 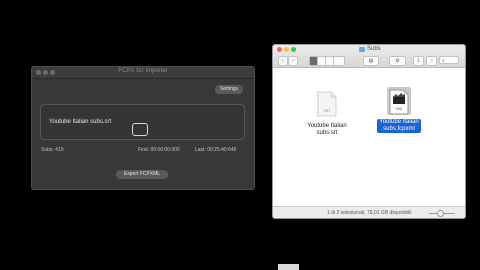 I want to click on svg-text: SRT, so click(x=328, y=111).